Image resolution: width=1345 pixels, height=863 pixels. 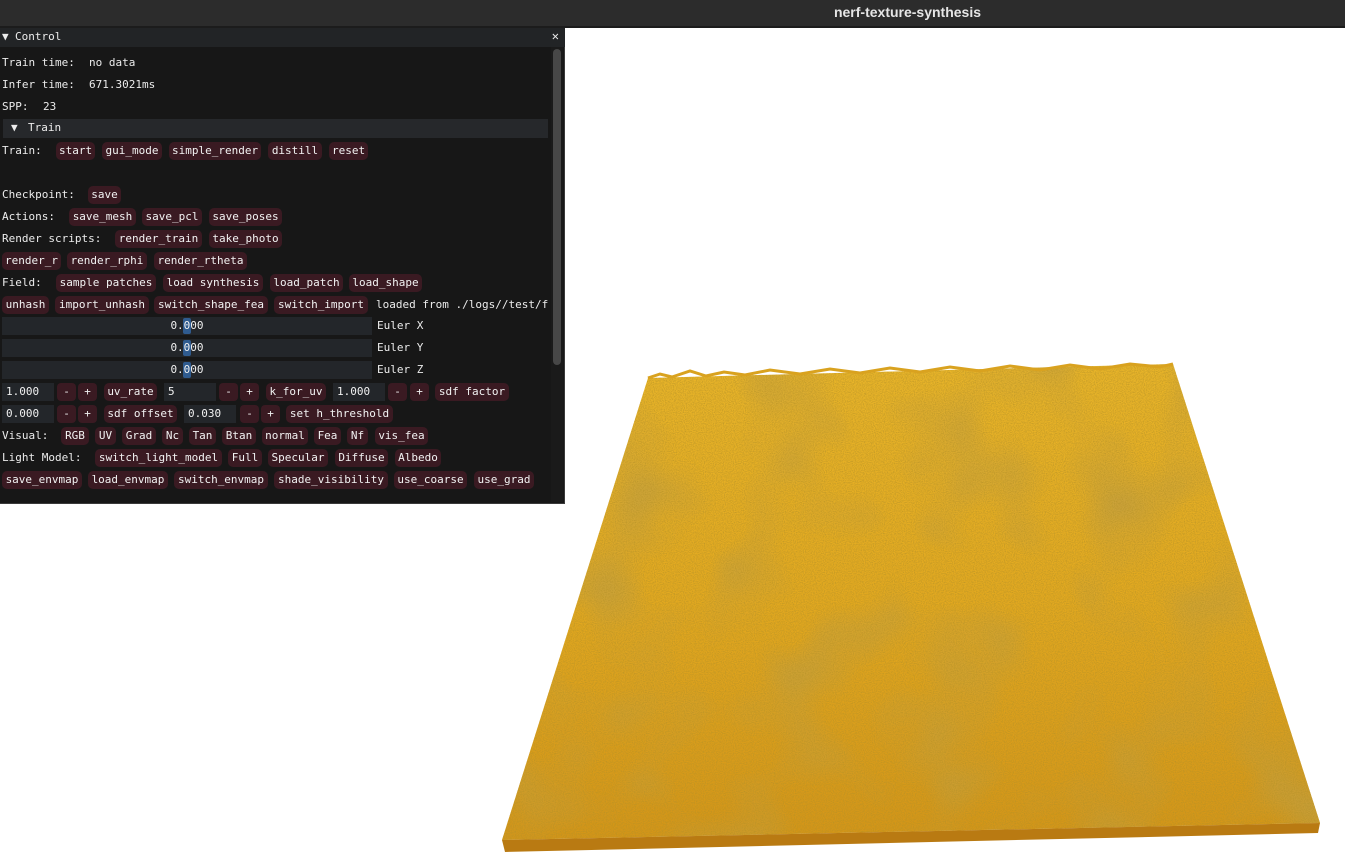 What do you see at coordinates (385, 283) in the screenshot?
I see `load-shape-button: load_shape` at bounding box center [385, 283].